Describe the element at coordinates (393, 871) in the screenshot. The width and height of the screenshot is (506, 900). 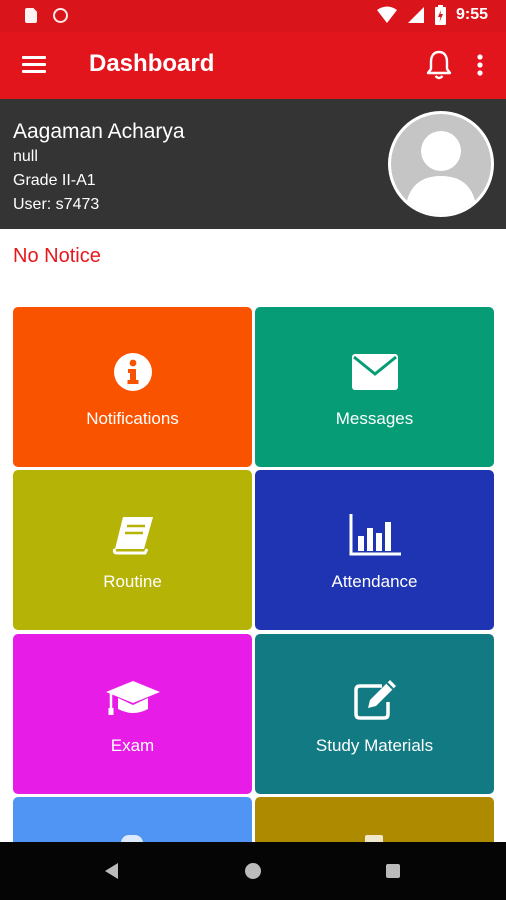
I see `recent-apps-icon` at that location.